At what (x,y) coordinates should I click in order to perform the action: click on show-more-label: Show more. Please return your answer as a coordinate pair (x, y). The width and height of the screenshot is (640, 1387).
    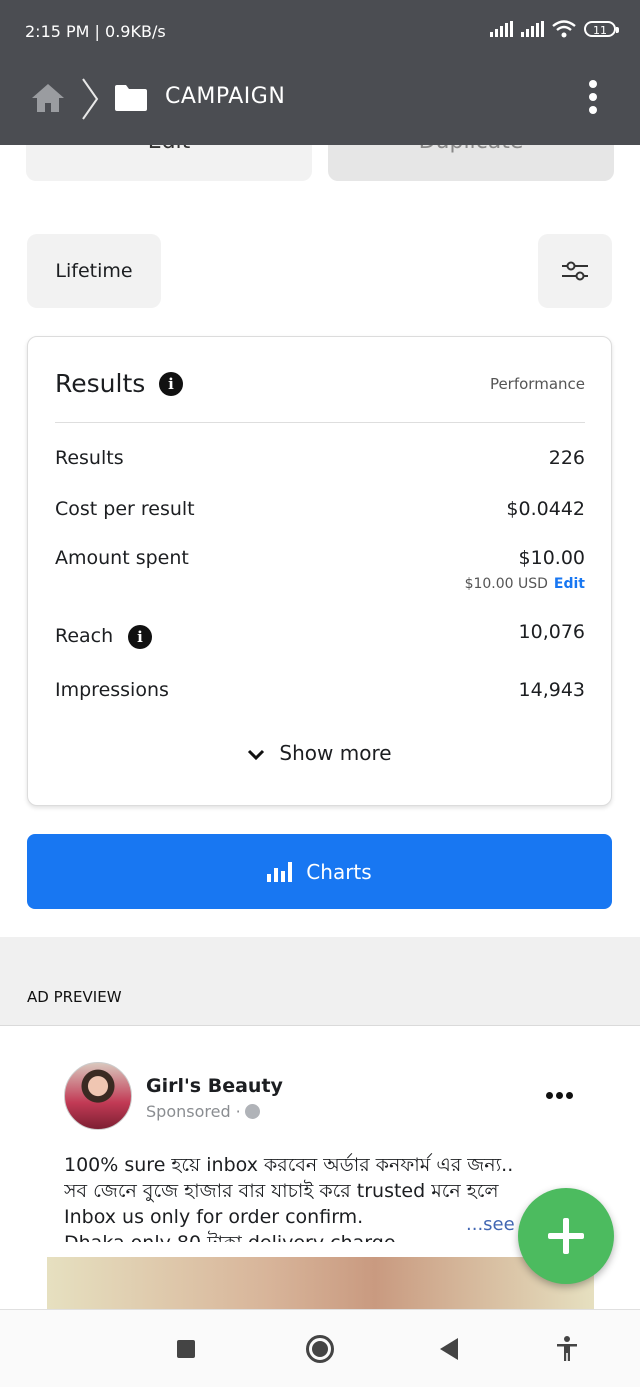
    Looking at the image, I should click on (335, 753).